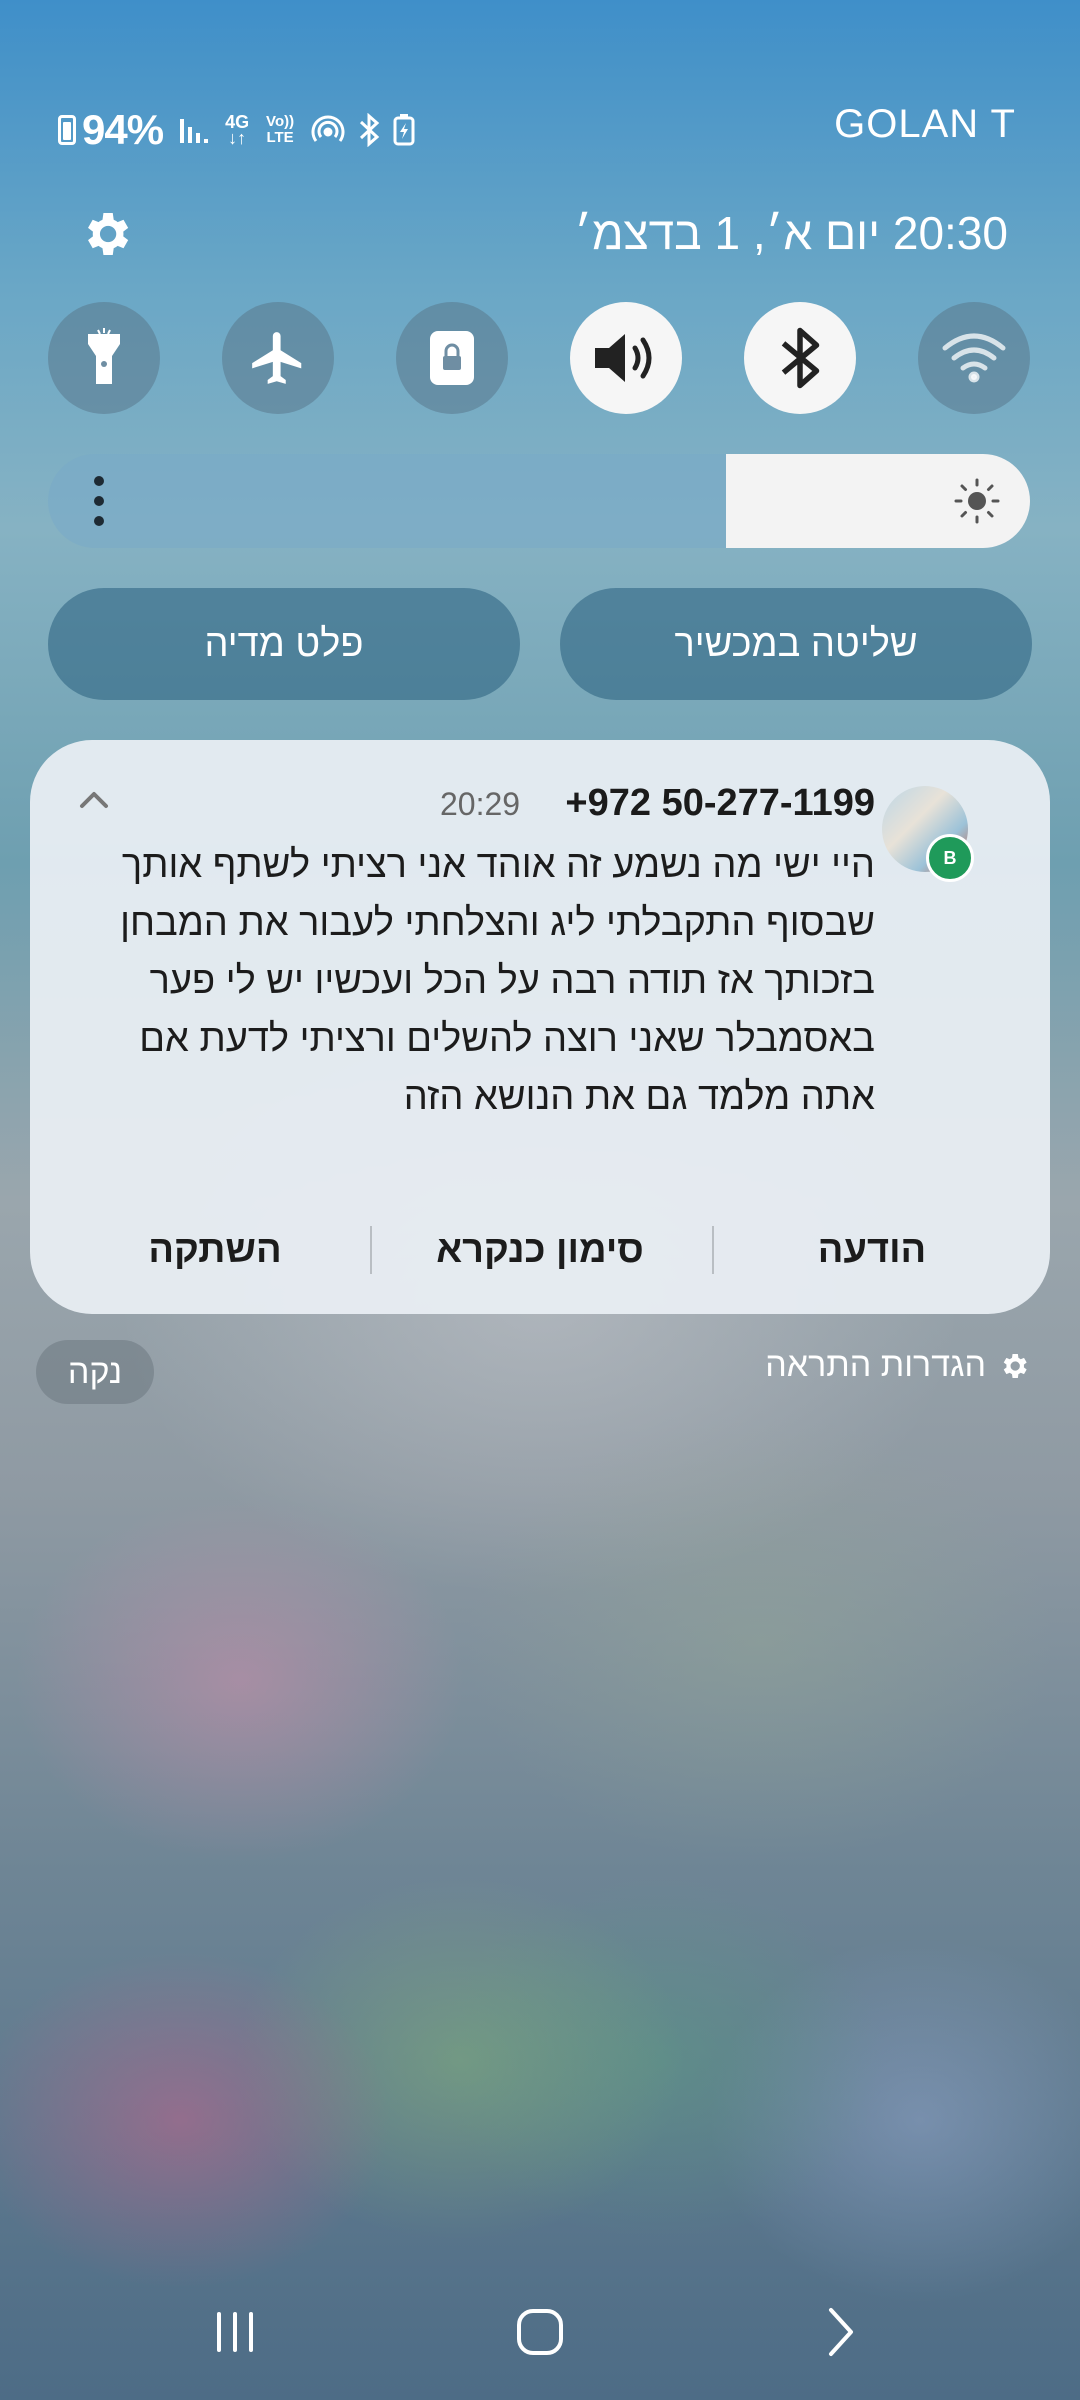  What do you see at coordinates (237, 138) in the screenshot?
I see `data-arrows: ↓↑` at bounding box center [237, 138].